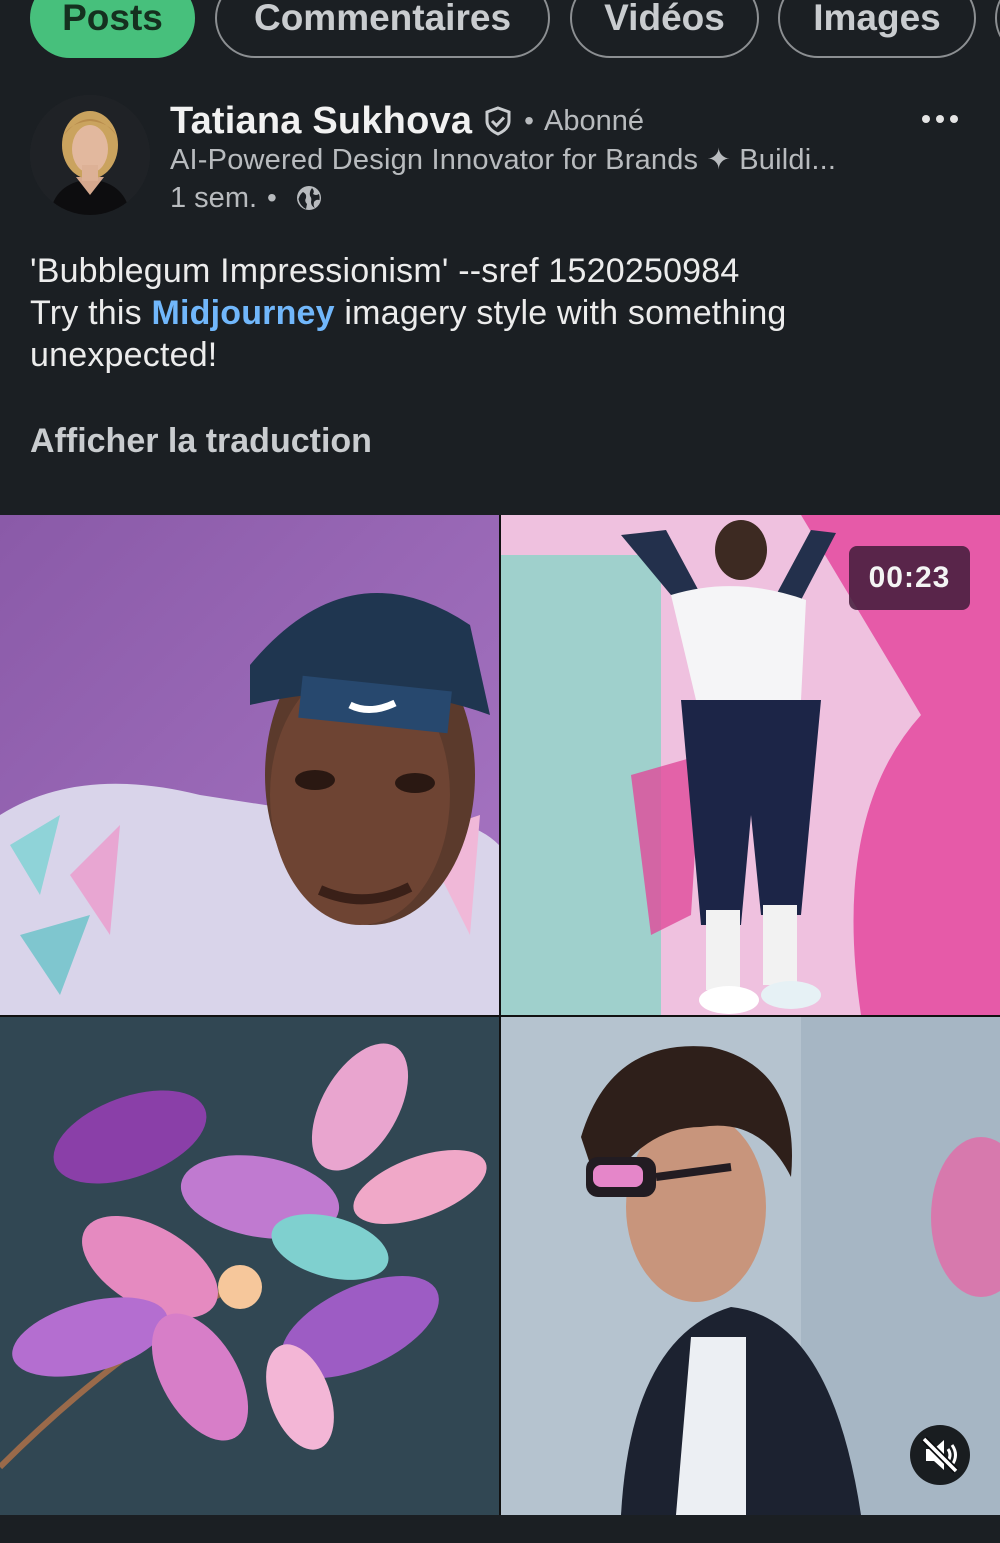 This screenshot has width=1000, height=1543. What do you see at coordinates (382, 29) in the screenshot?
I see `chip-comments: Commentaires` at bounding box center [382, 29].